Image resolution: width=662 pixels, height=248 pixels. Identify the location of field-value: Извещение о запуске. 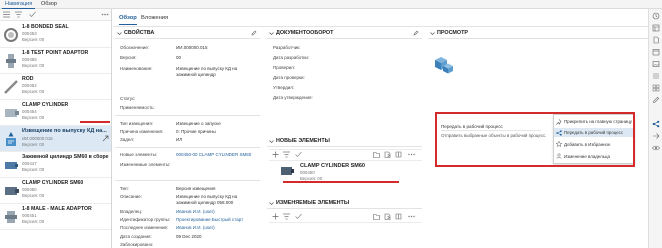
(198, 123).